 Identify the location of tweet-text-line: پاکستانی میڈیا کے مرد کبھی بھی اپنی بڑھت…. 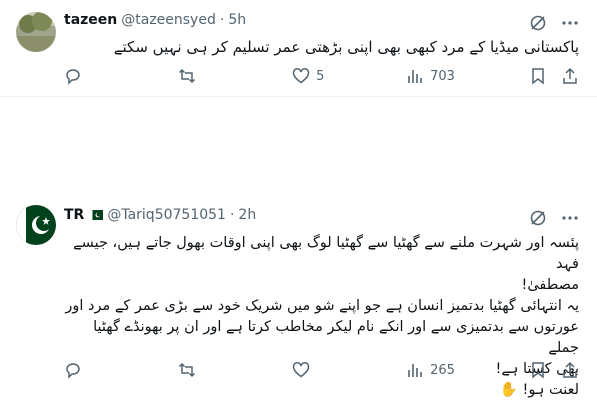
(346, 47).